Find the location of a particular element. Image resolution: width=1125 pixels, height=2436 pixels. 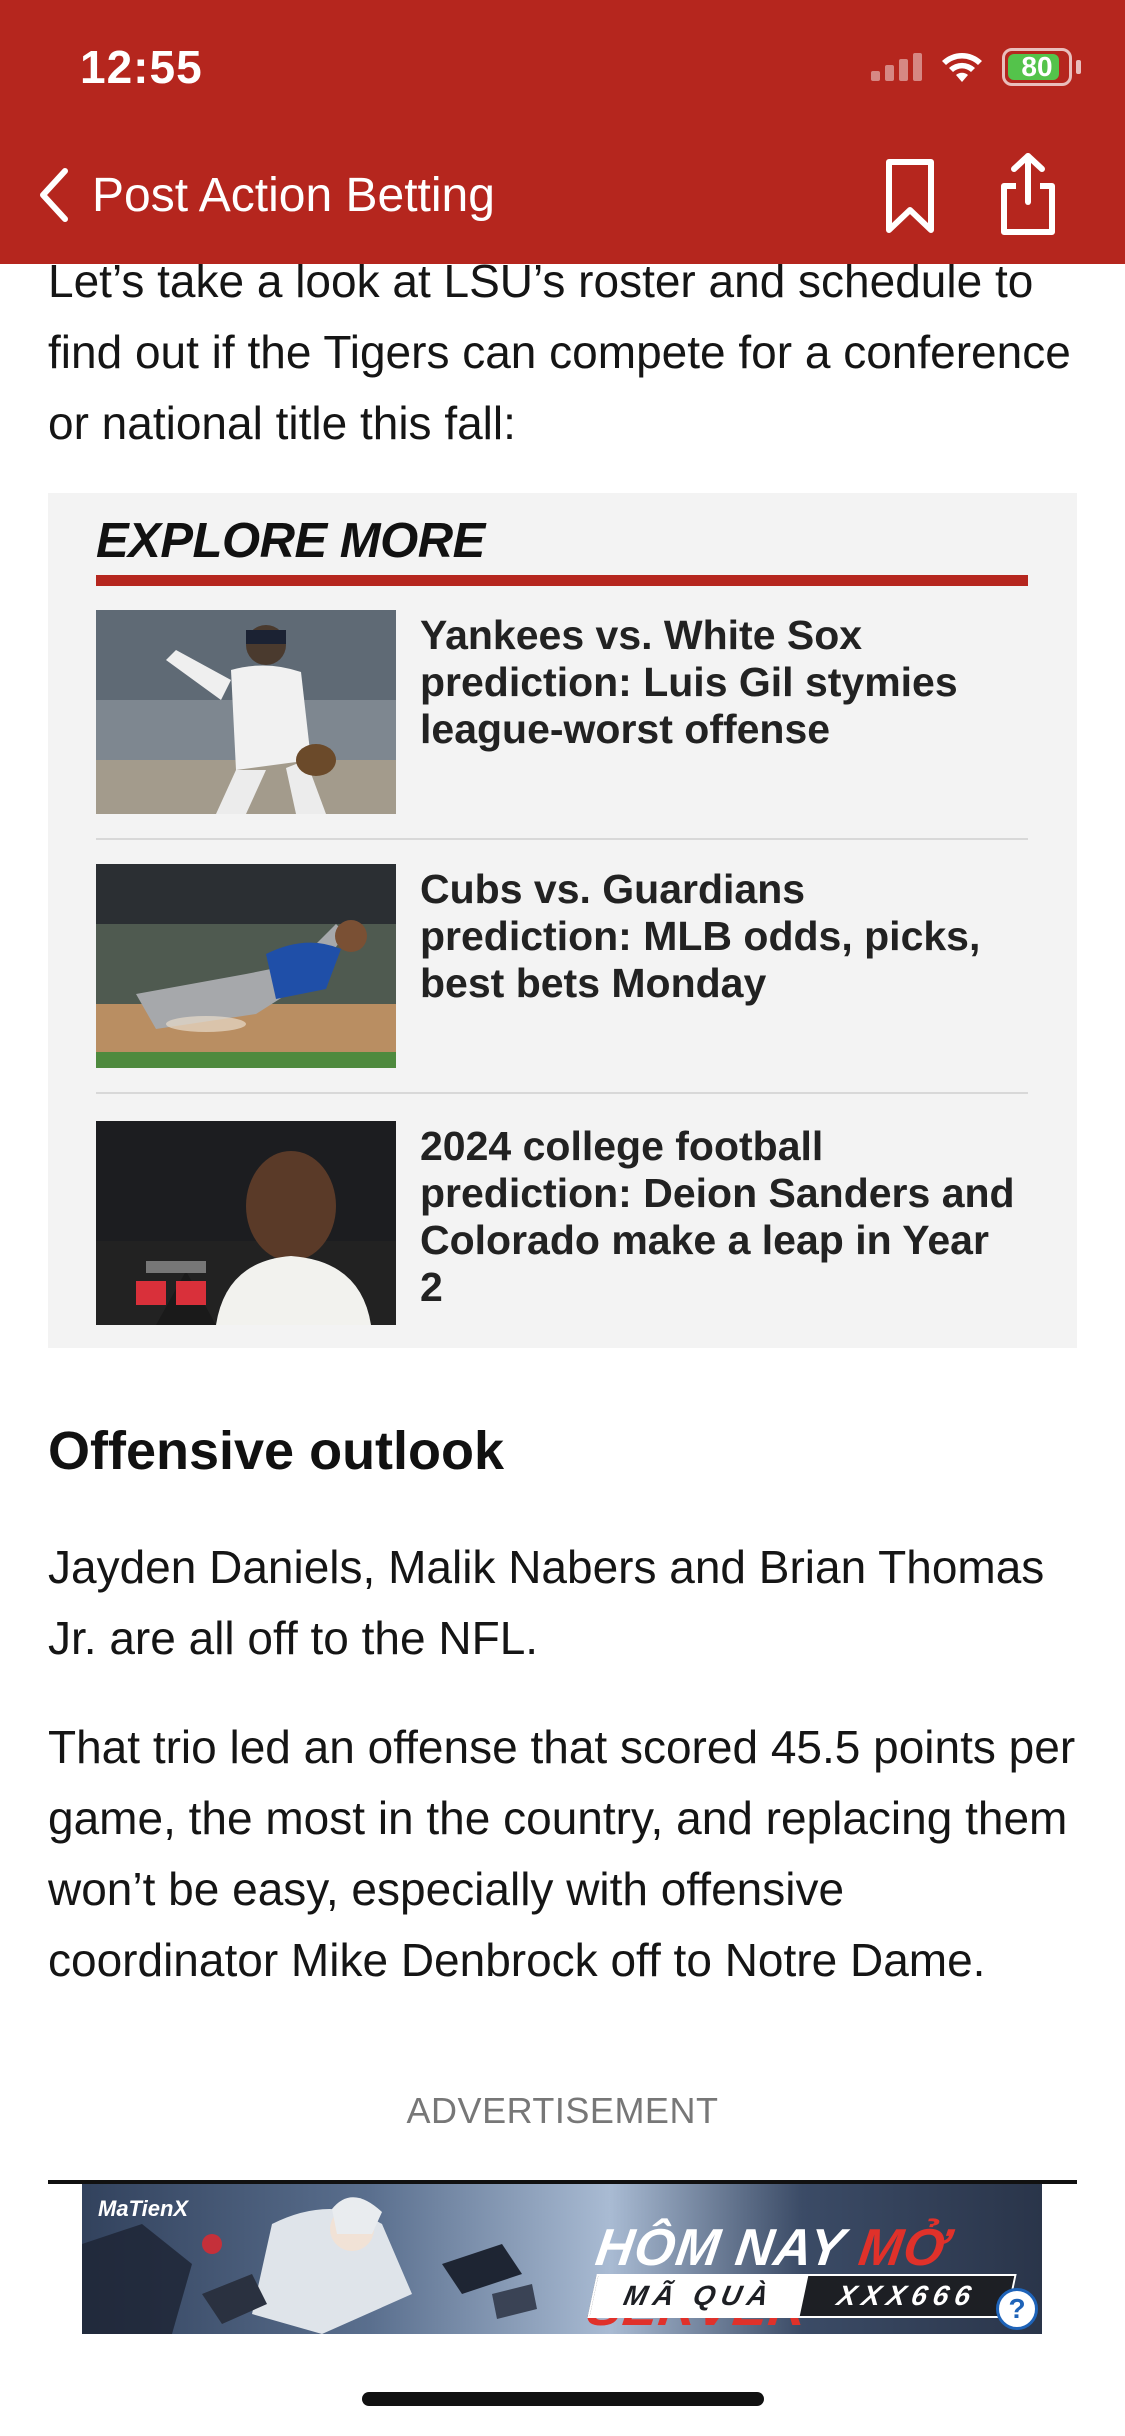

ad-headline-part1: HÔM NAY is located at coordinates (728, 2248).